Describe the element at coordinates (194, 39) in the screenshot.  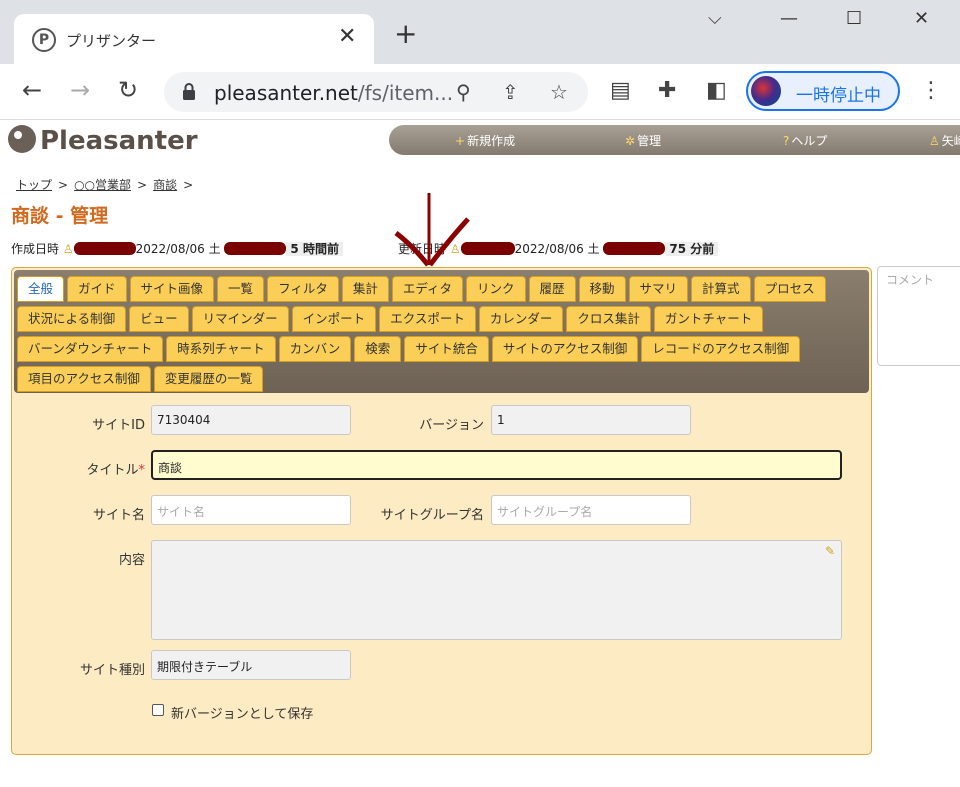
I see `browser-tab: P プリザンター ✕` at that location.